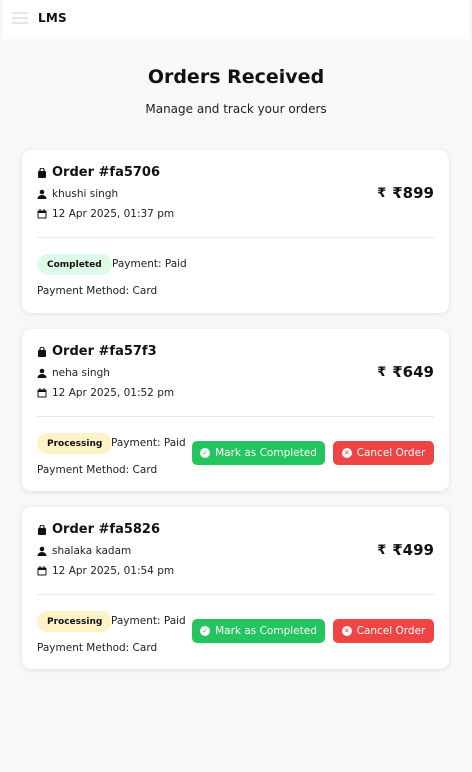 Image resolution: width=472 pixels, height=772 pixels. I want to click on page-subtitle: Manage and track your orders, so click(236, 109).